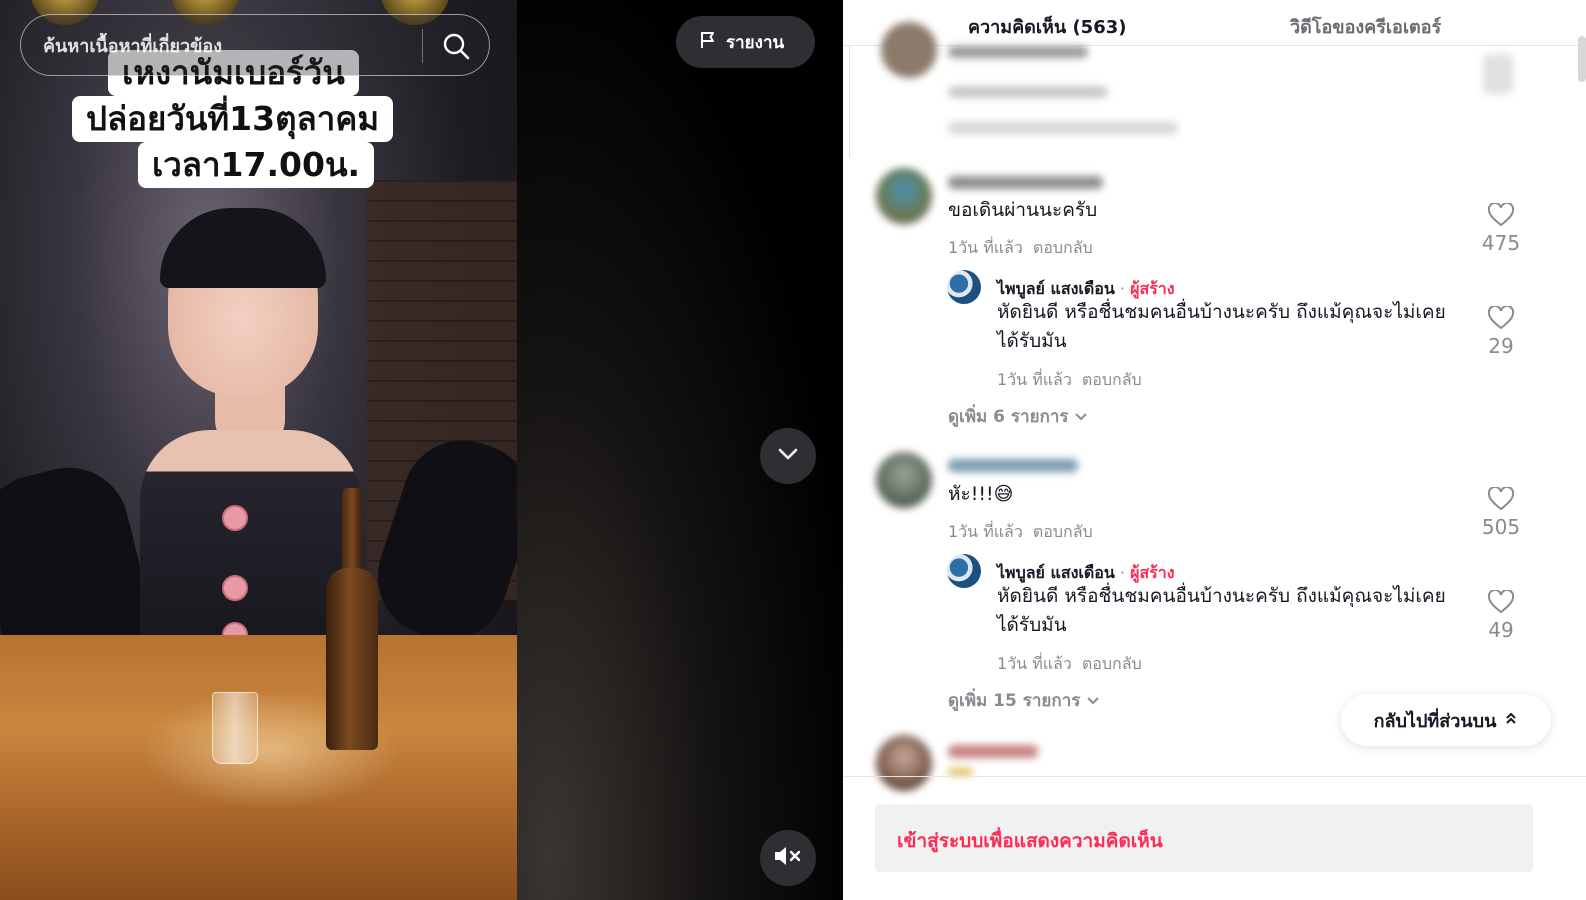 This screenshot has width=1586, height=900. Describe the element at coordinates (1582, 59) in the screenshot. I see `scrollbar` at that location.